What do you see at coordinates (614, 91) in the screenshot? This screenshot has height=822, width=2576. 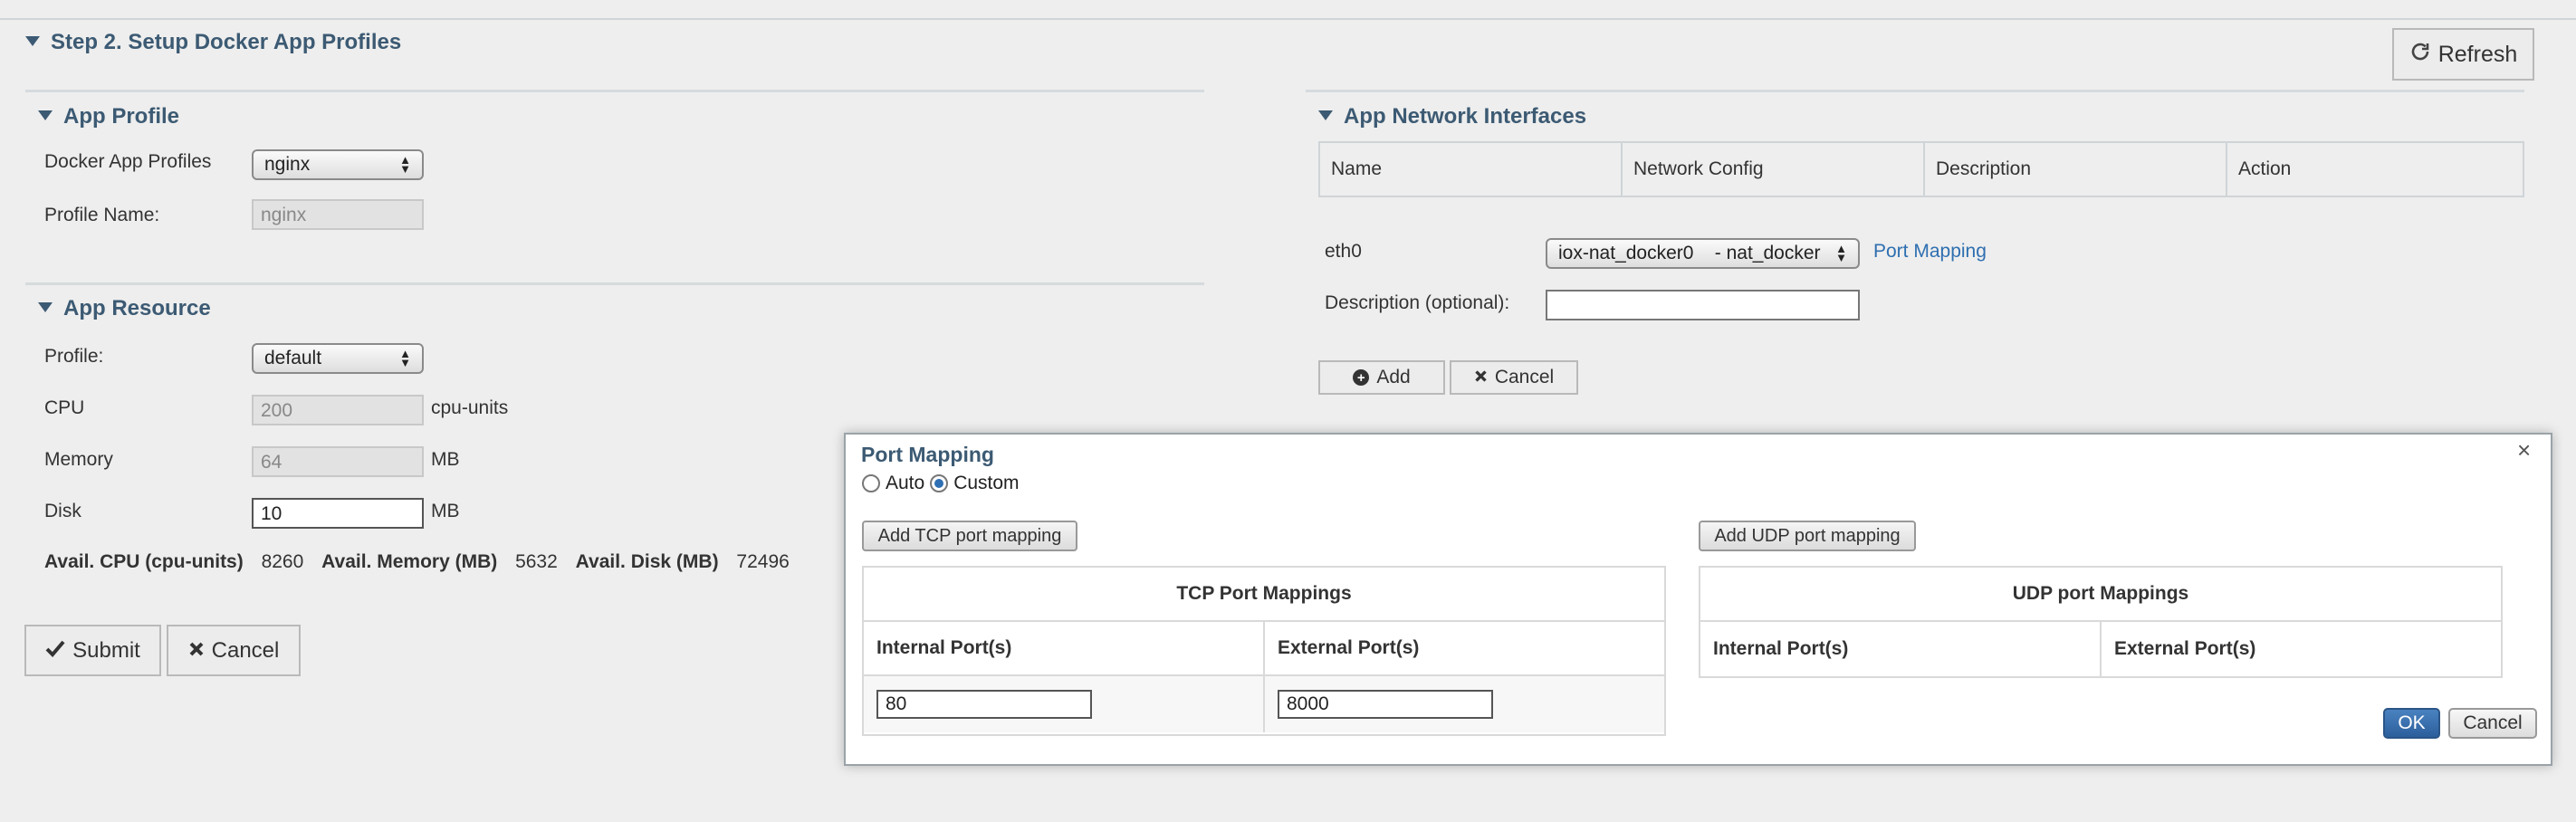 I see `separator-app-profile` at bounding box center [614, 91].